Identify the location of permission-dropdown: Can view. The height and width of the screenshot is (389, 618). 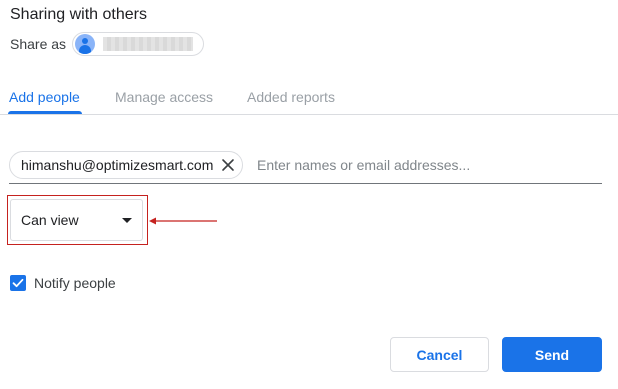
(76, 220).